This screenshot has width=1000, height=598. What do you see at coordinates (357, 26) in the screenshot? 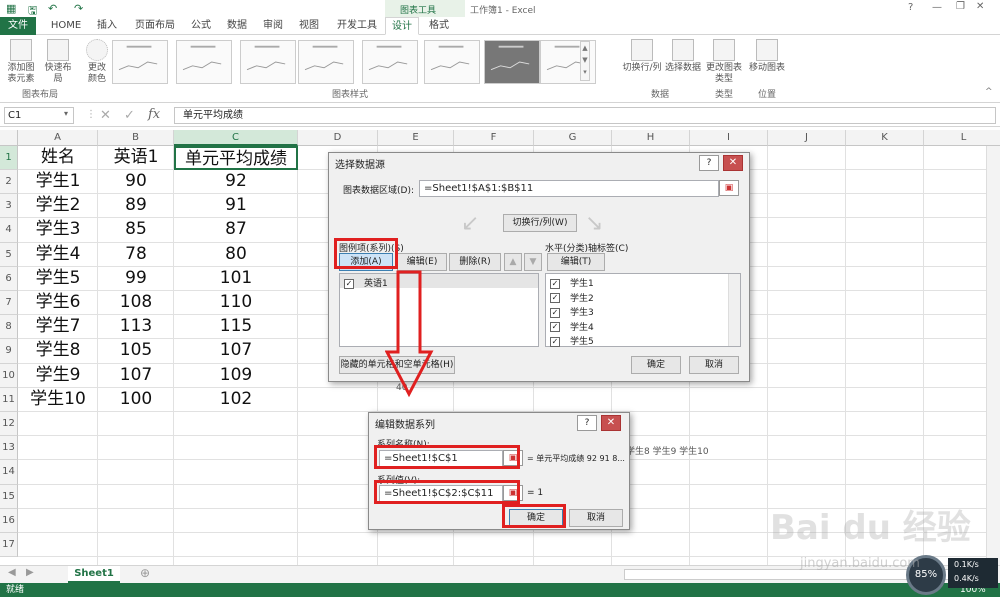
I see `tab-developer: 开发工具` at bounding box center [357, 26].